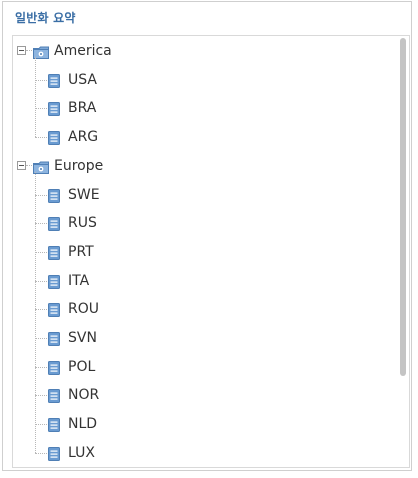  I want to click on tree-leaf-rus: RUS, so click(203, 223).